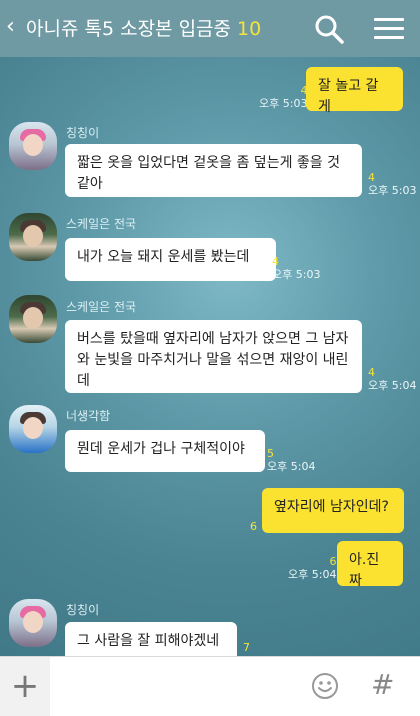  Describe the element at coordinates (175, 686) in the screenshot. I see `message-input` at that location.